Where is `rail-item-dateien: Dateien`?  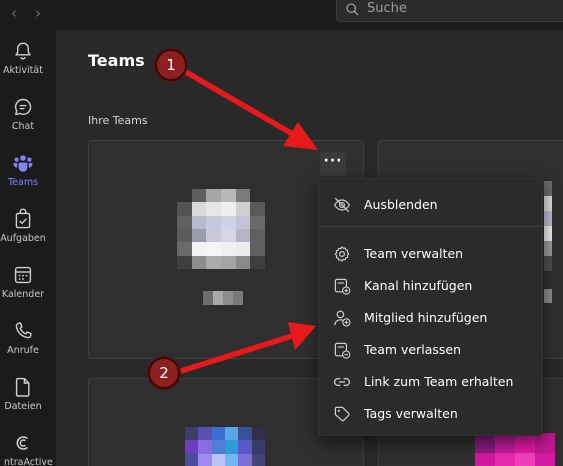
rail-item-dateien: Dateien is located at coordinates (23, 402).